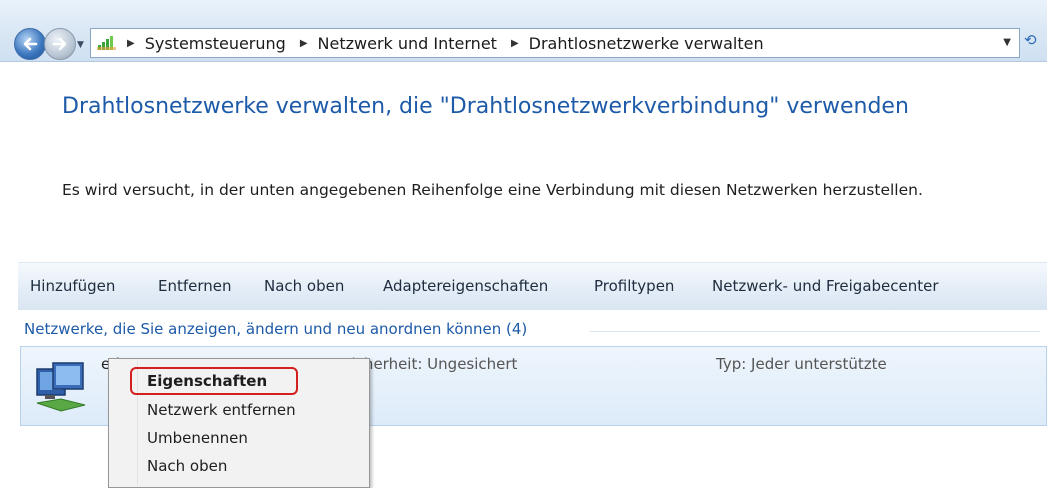  Describe the element at coordinates (214, 381) in the screenshot. I see `highlight-annotation` at that location.